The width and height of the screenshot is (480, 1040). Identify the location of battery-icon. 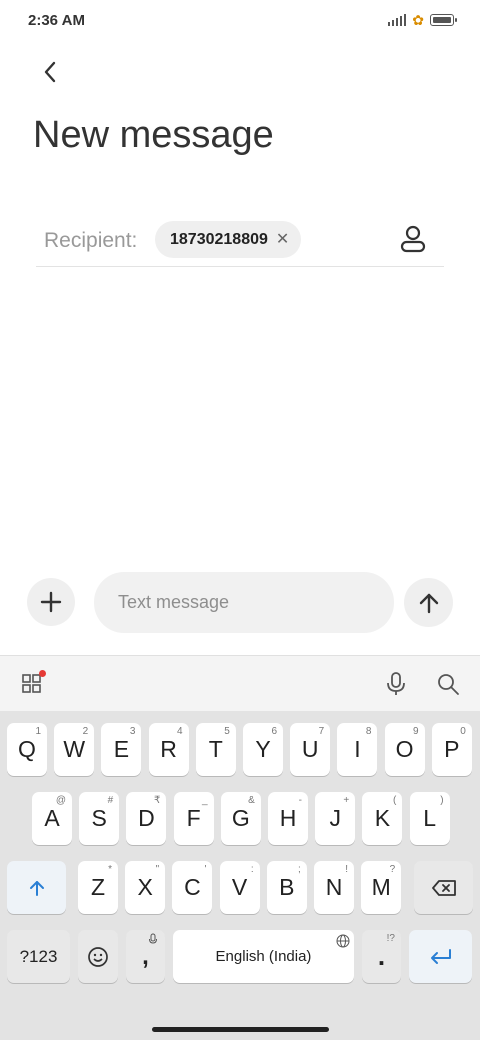
(443, 20).